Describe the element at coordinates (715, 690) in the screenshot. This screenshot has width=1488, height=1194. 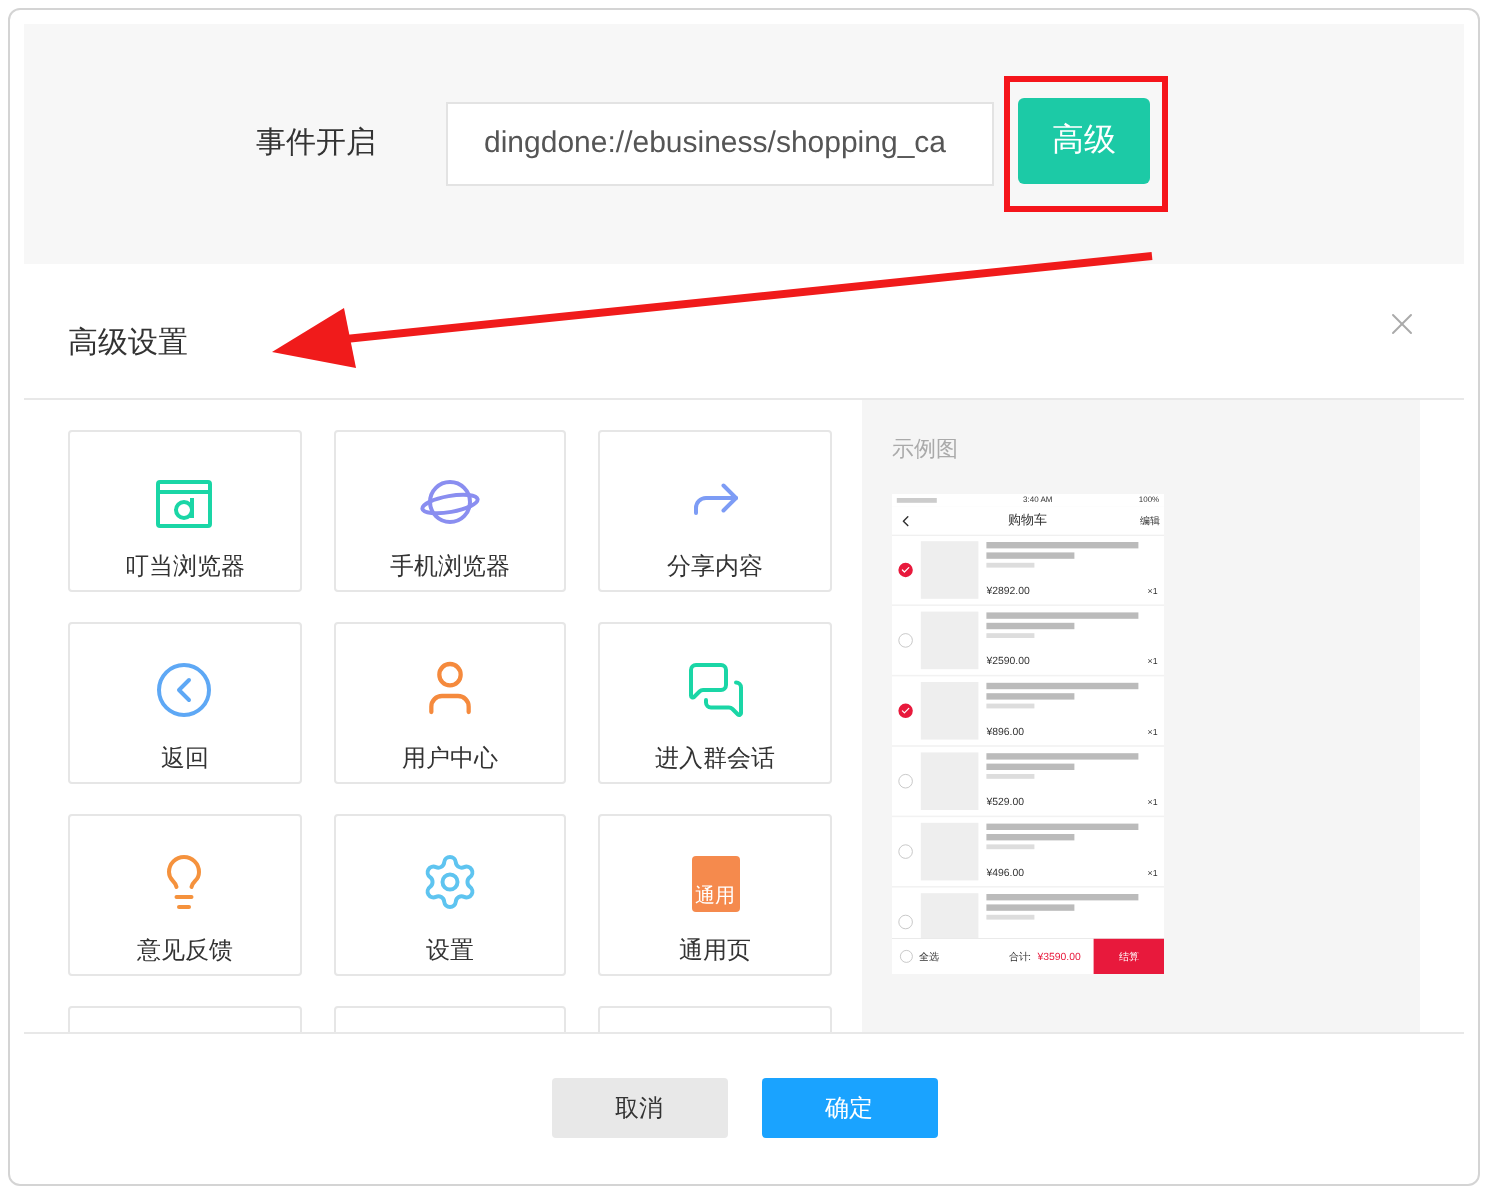
I see `chat-icon` at that location.